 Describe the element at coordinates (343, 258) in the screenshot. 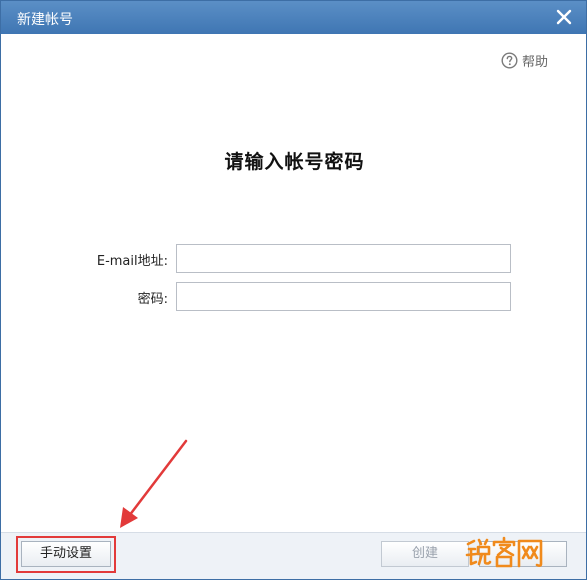

I see `email-input` at that location.